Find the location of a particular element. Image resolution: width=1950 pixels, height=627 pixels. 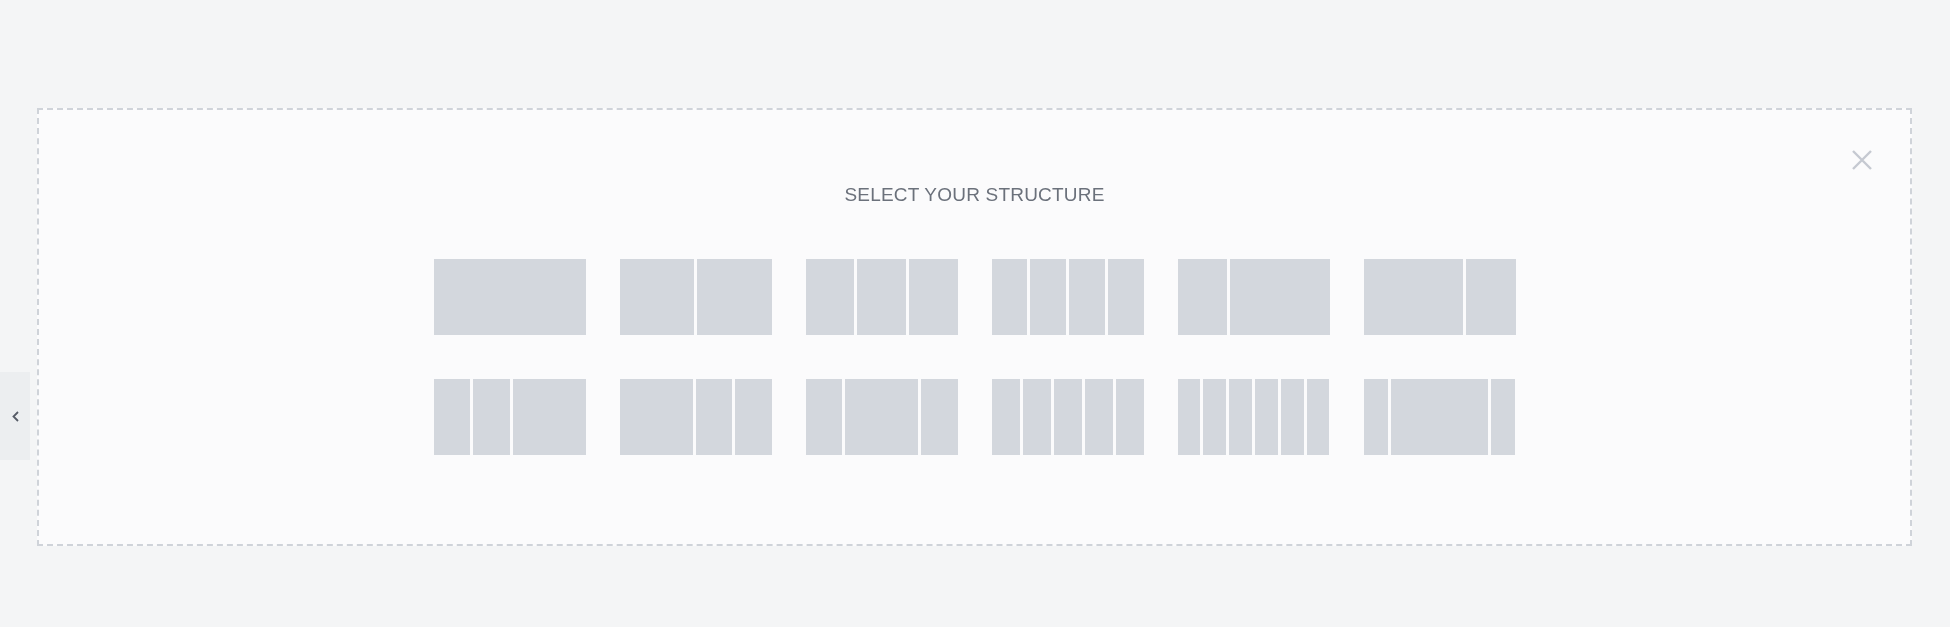

chevron-left-icon is located at coordinates (15, 416).